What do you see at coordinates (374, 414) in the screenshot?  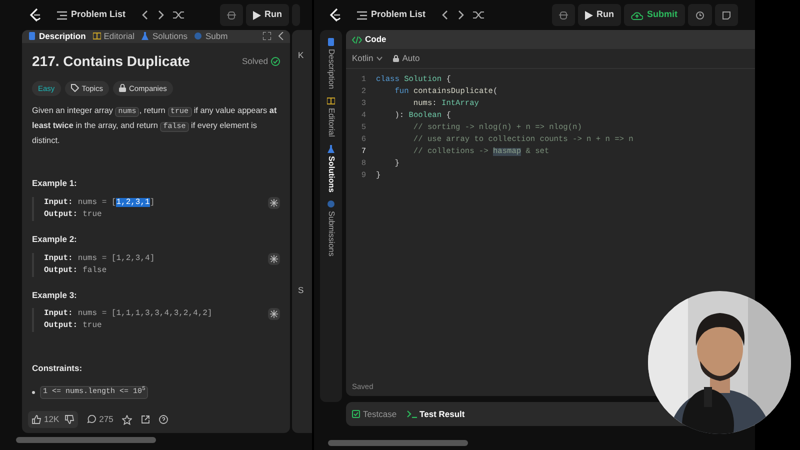 I see `bottom-tab: Testcase` at bounding box center [374, 414].